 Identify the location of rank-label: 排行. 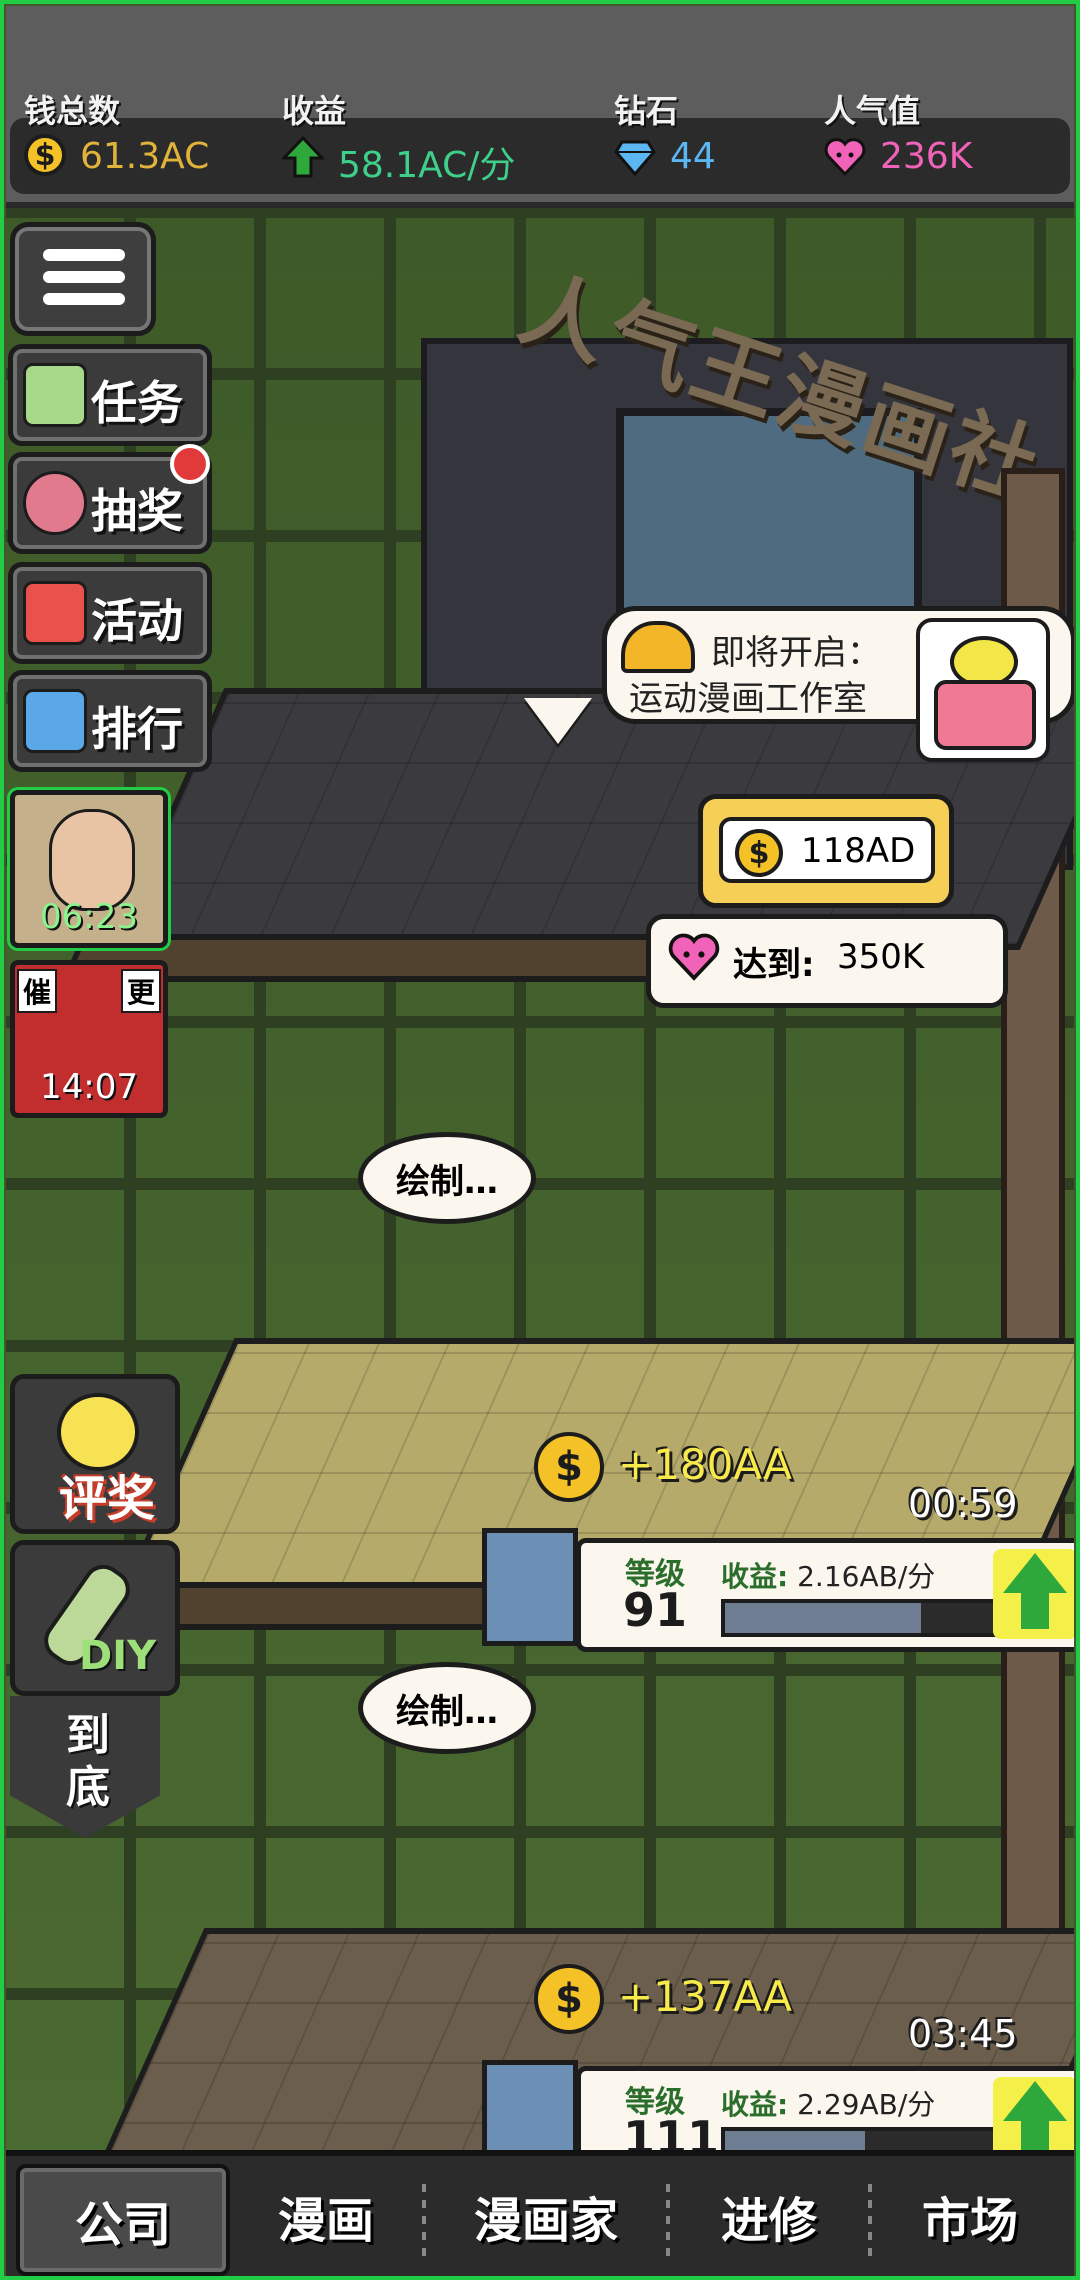
(137, 729).